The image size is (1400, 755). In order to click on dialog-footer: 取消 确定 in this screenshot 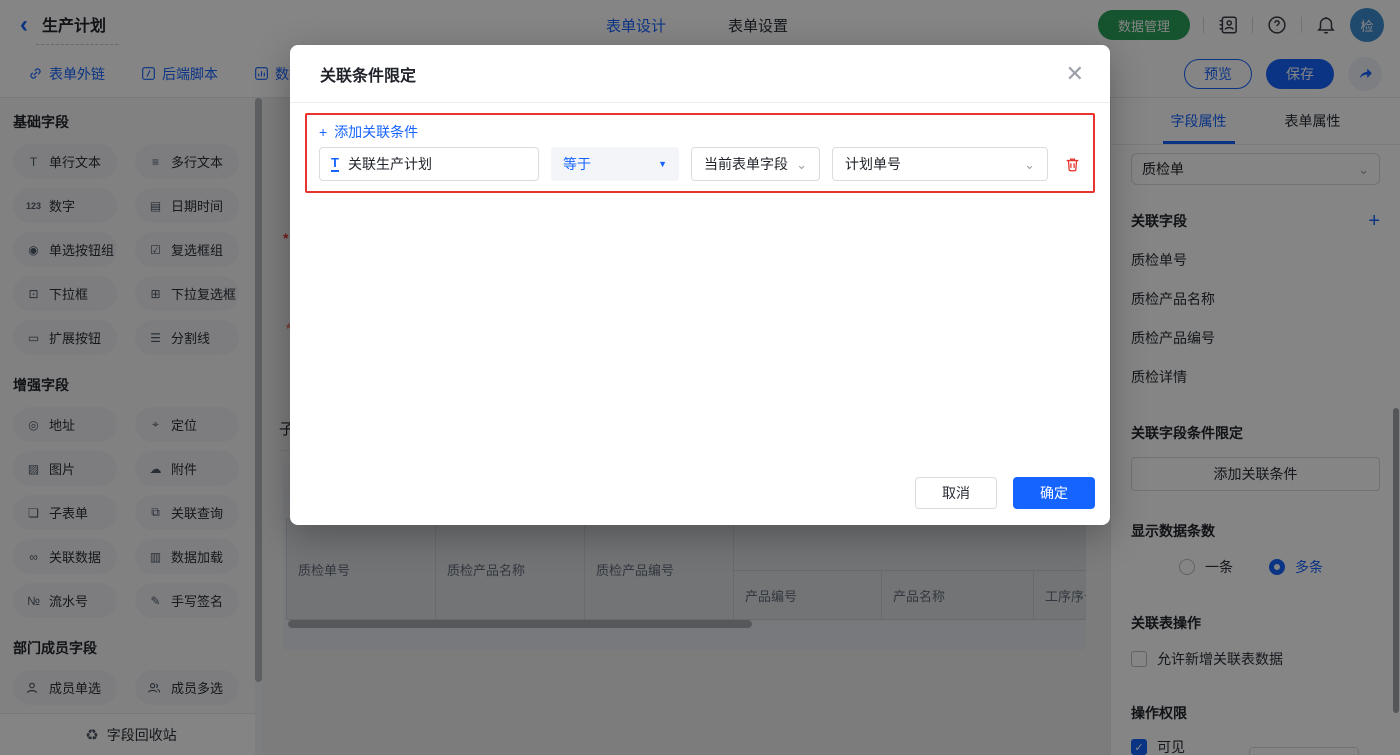, I will do `click(1005, 493)`.